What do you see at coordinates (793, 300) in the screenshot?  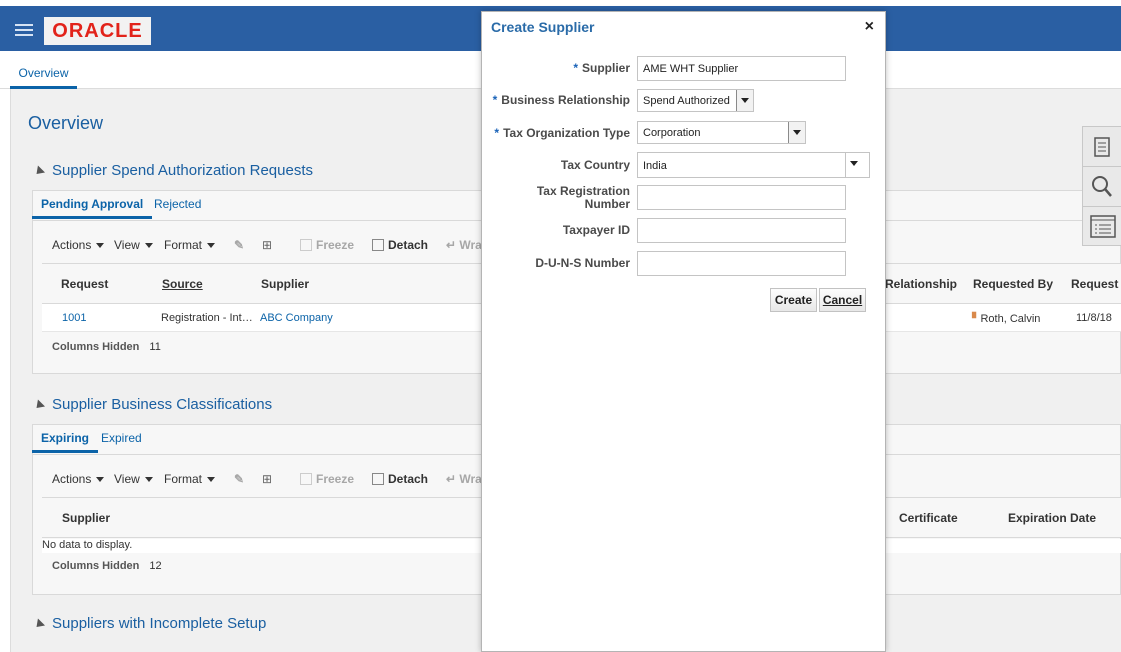 I see `create-button: Create` at bounding box center [793, 300].